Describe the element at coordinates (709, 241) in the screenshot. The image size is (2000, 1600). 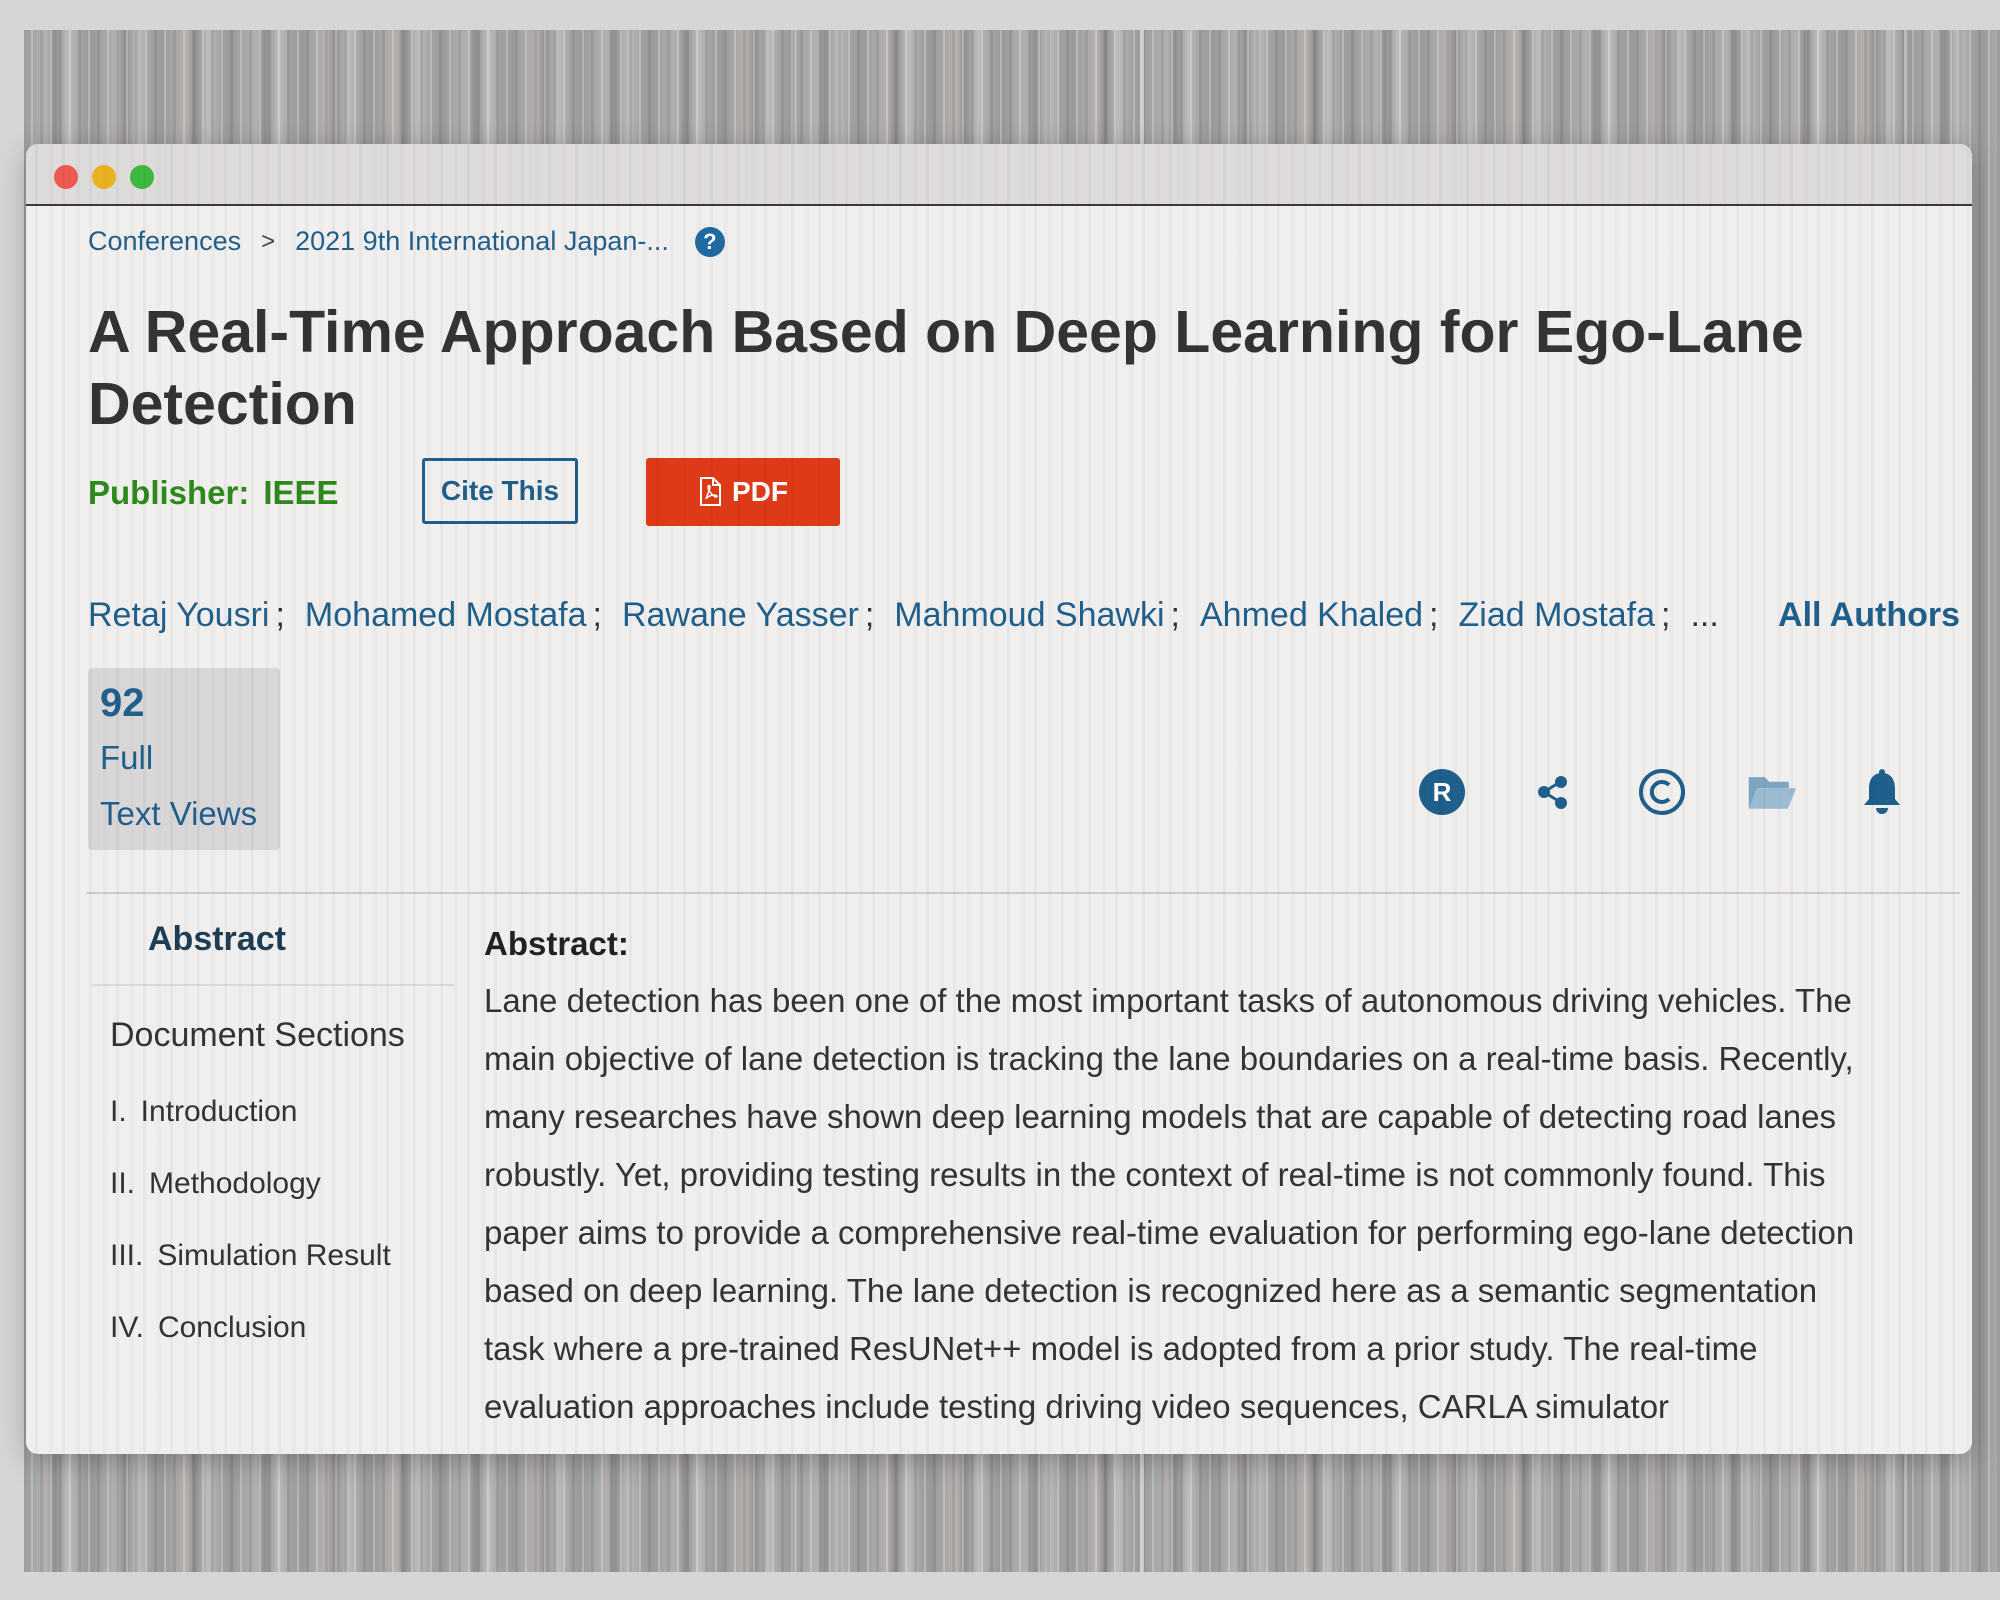
I see `question-circle-icon: ?` at that location.